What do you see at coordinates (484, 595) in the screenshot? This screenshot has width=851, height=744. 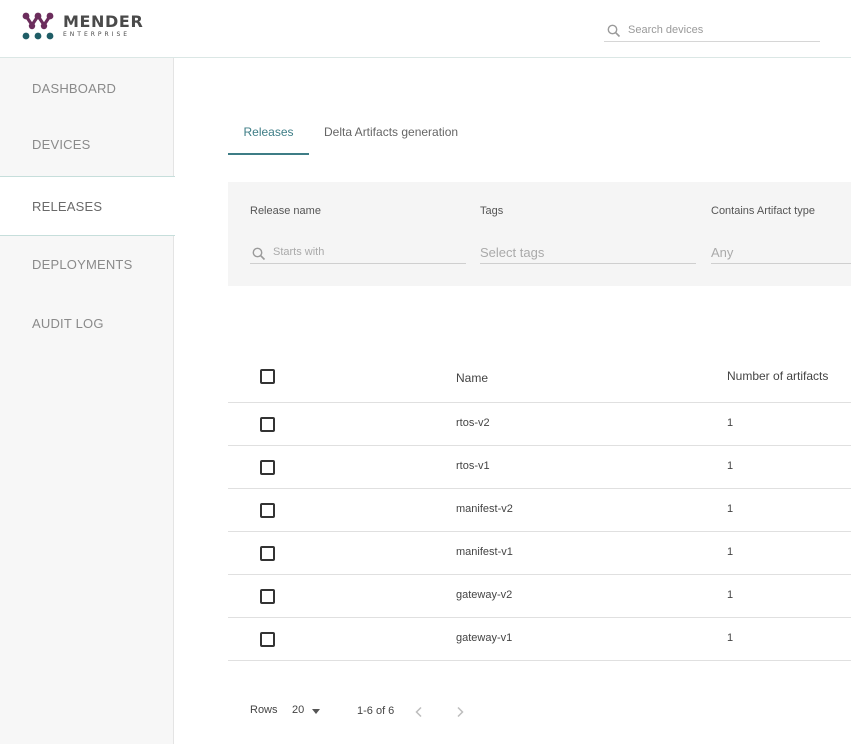 I see `release-name: gateway-v2` at bounding box center [484, 595].